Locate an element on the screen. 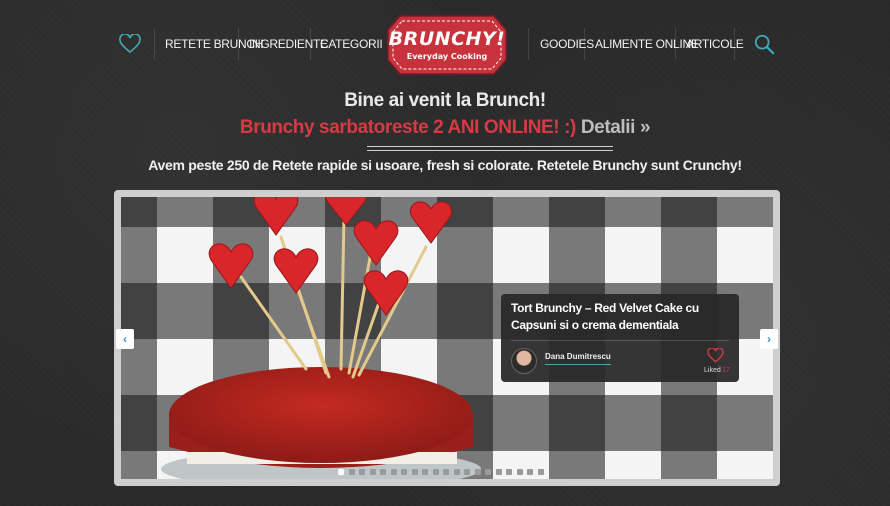  welcome-heading: Bine ai venit la Brunch! is located at coordinates (445, 100).